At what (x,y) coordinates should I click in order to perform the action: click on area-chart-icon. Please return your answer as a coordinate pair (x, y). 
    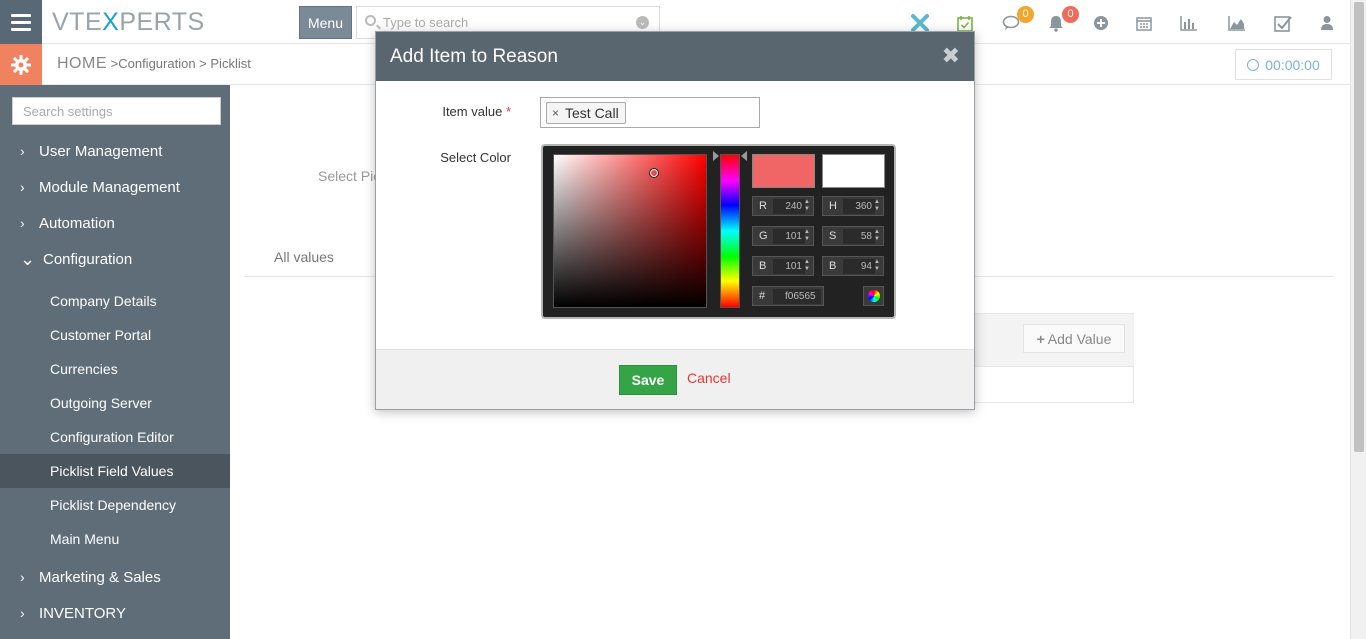
    Looking at the image, I should click on (1237, 23).